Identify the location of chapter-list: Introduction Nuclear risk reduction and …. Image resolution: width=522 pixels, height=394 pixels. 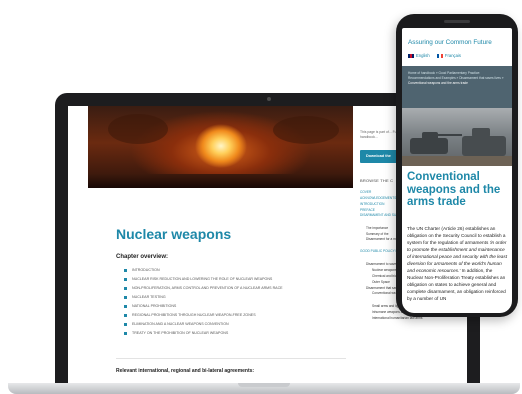
(203, 302).